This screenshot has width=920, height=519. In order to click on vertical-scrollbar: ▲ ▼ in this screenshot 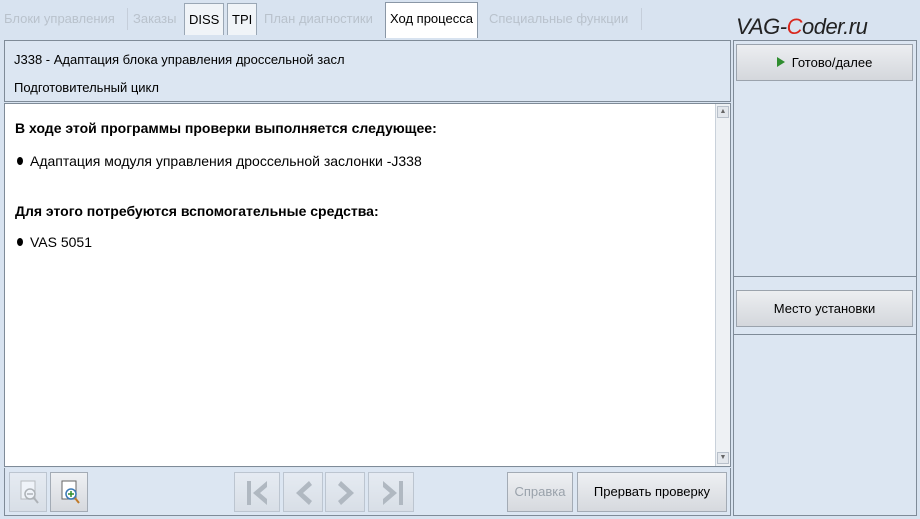, I will do `click(722, 285)`.